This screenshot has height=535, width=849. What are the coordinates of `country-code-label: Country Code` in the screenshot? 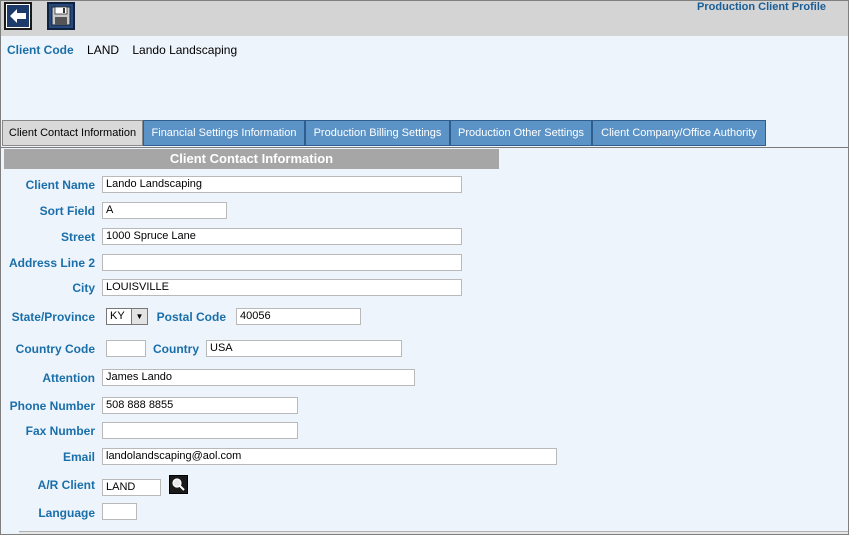 It's located at (55, 349).